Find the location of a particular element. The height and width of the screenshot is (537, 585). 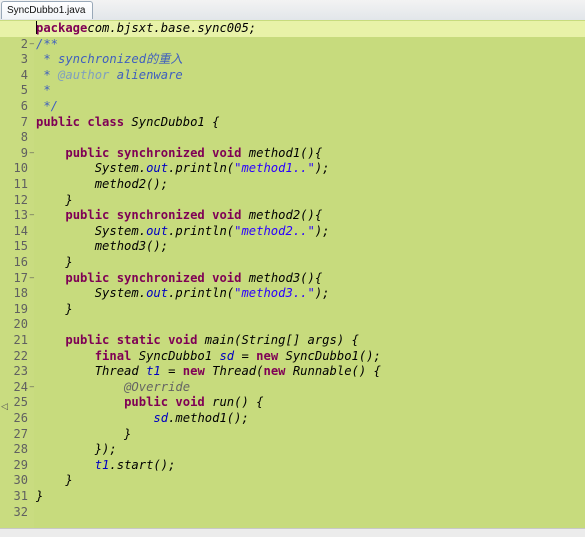

line-number: 3 is located at coordinates (24, 59).